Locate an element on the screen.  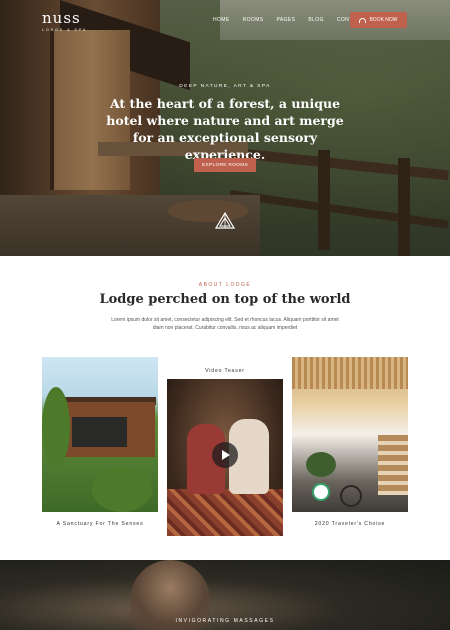
video-teaser-label: Video Teaser is located at coordinates (225, 371).